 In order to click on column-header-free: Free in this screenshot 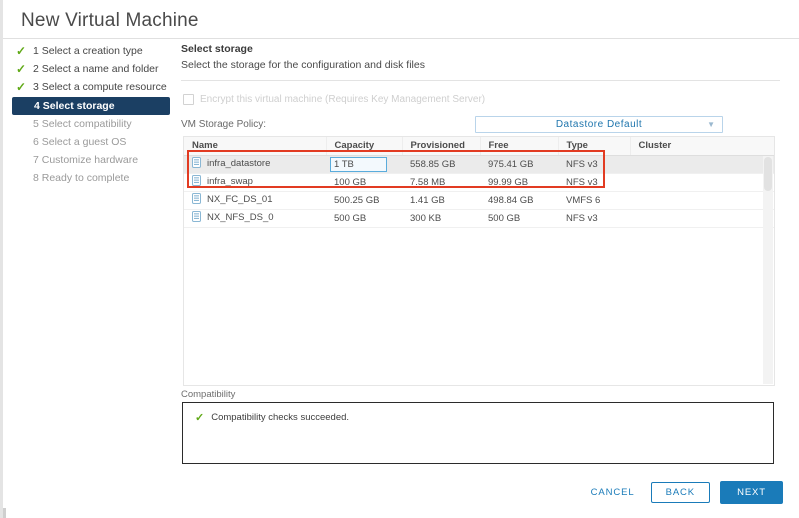, I will do `click(519, 146)`.